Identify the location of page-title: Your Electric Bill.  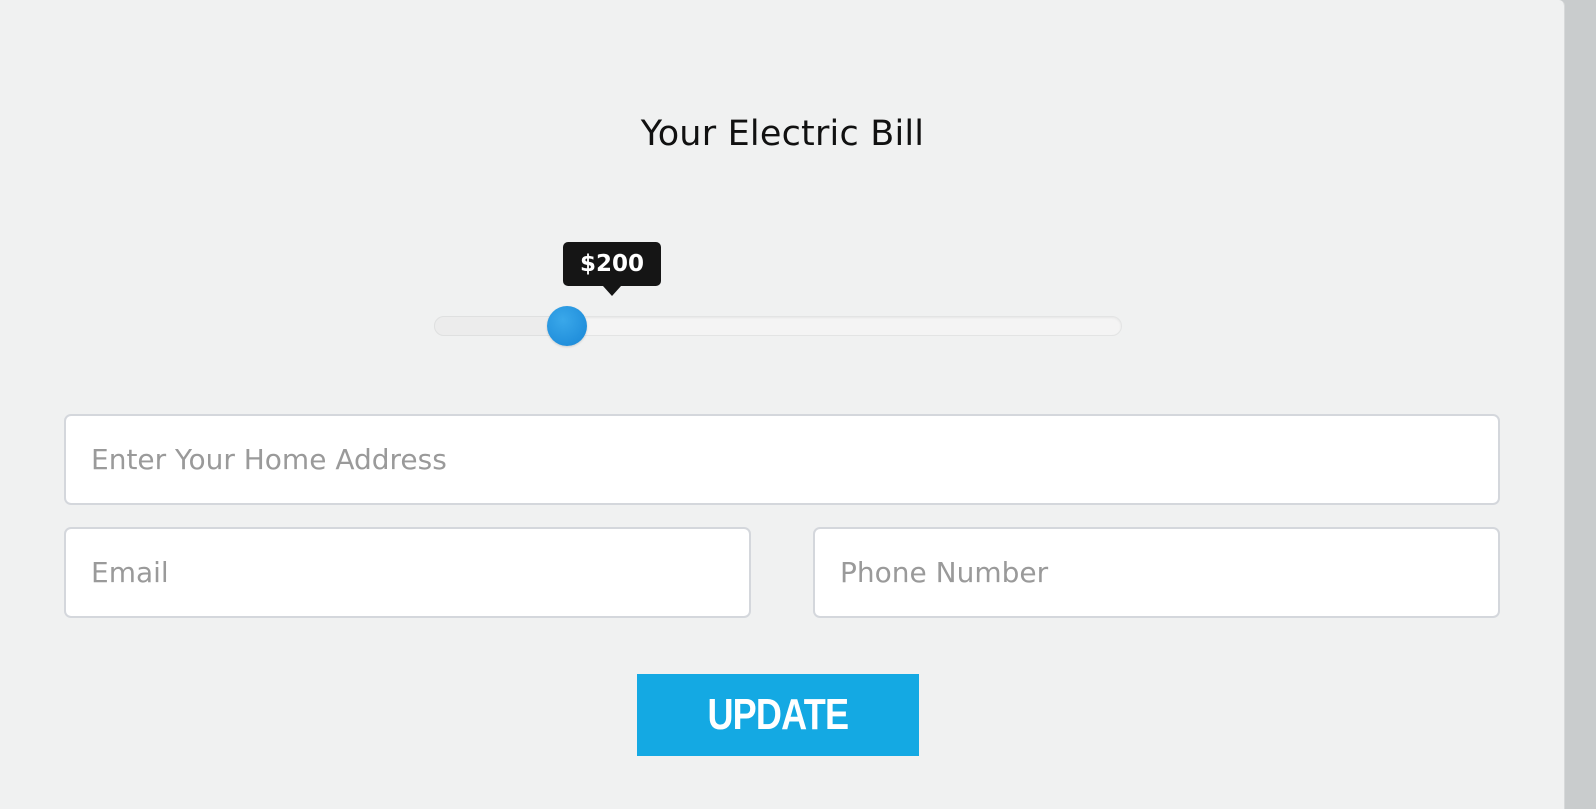
(782, 134).